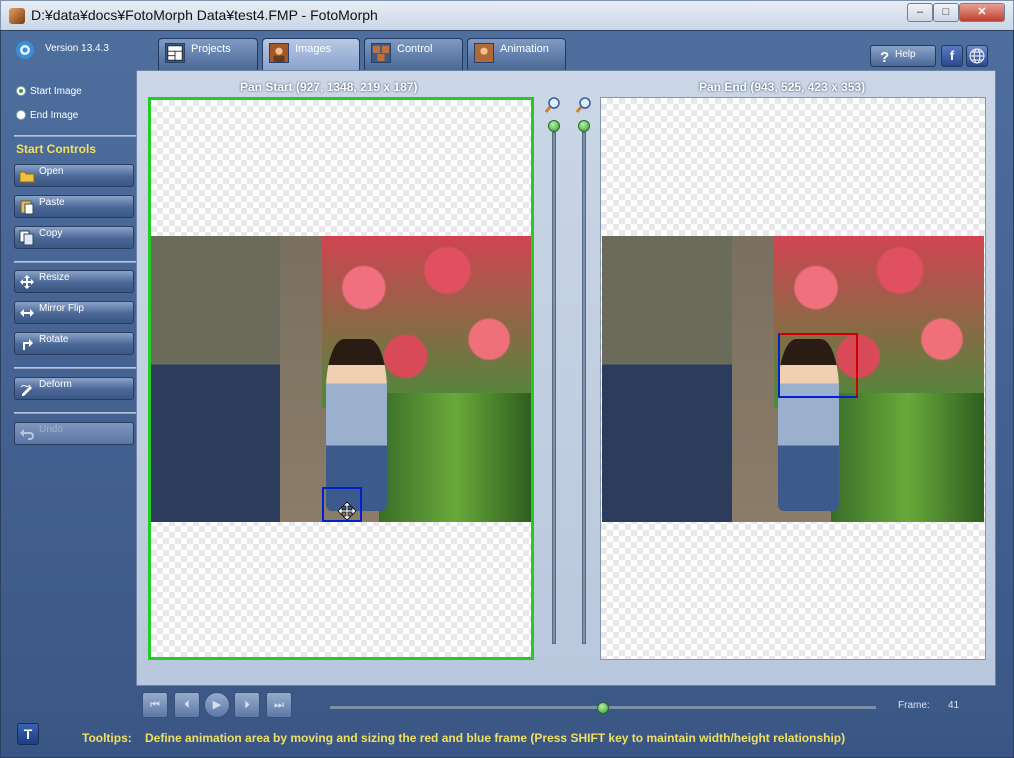 The width and height of the screenshot is (1014, 758). I want to click on next-frame-button: ⏵, so click(247, 705).